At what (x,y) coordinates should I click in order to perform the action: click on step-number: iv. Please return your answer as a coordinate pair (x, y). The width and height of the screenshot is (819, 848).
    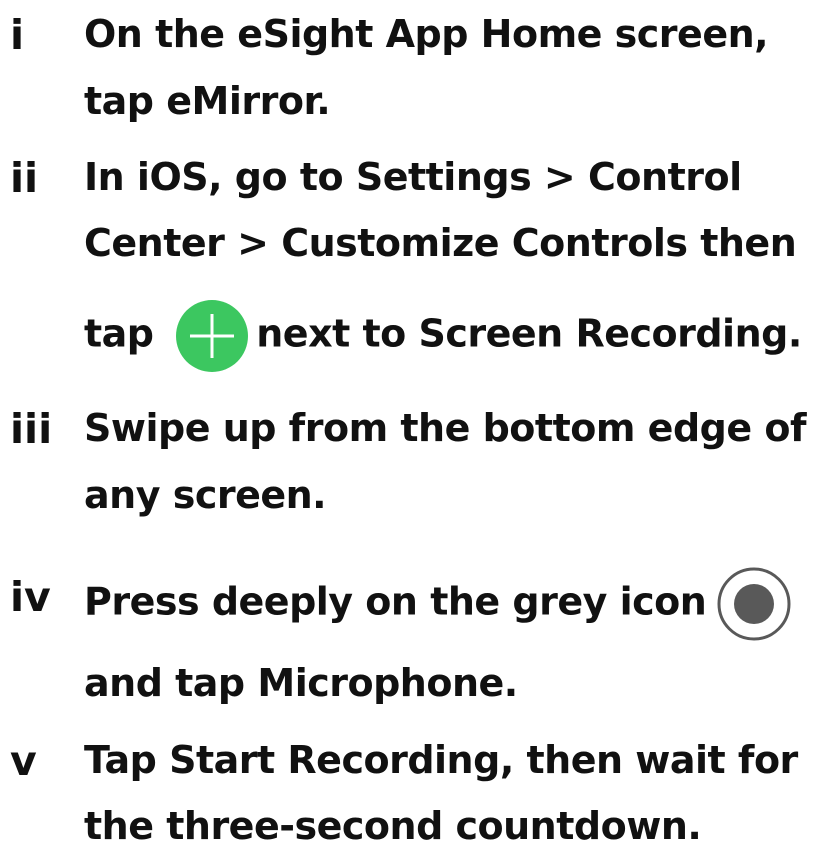
    Looking at the image, I should click on (30, 597).